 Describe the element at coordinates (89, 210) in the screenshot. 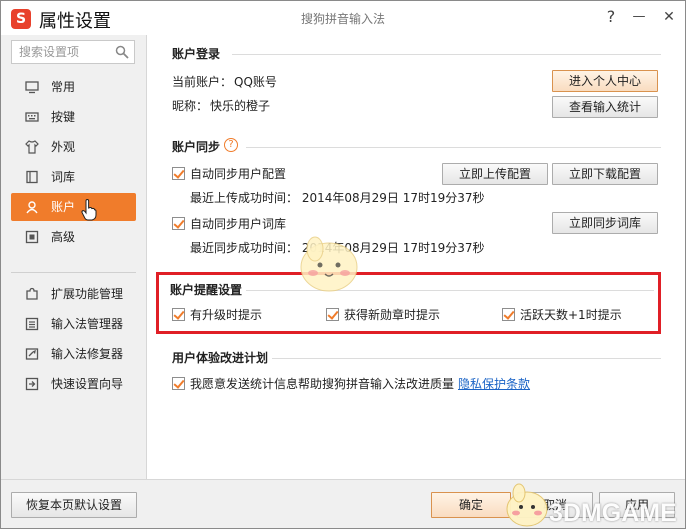

I see `hand-cursor-icon` at that location.